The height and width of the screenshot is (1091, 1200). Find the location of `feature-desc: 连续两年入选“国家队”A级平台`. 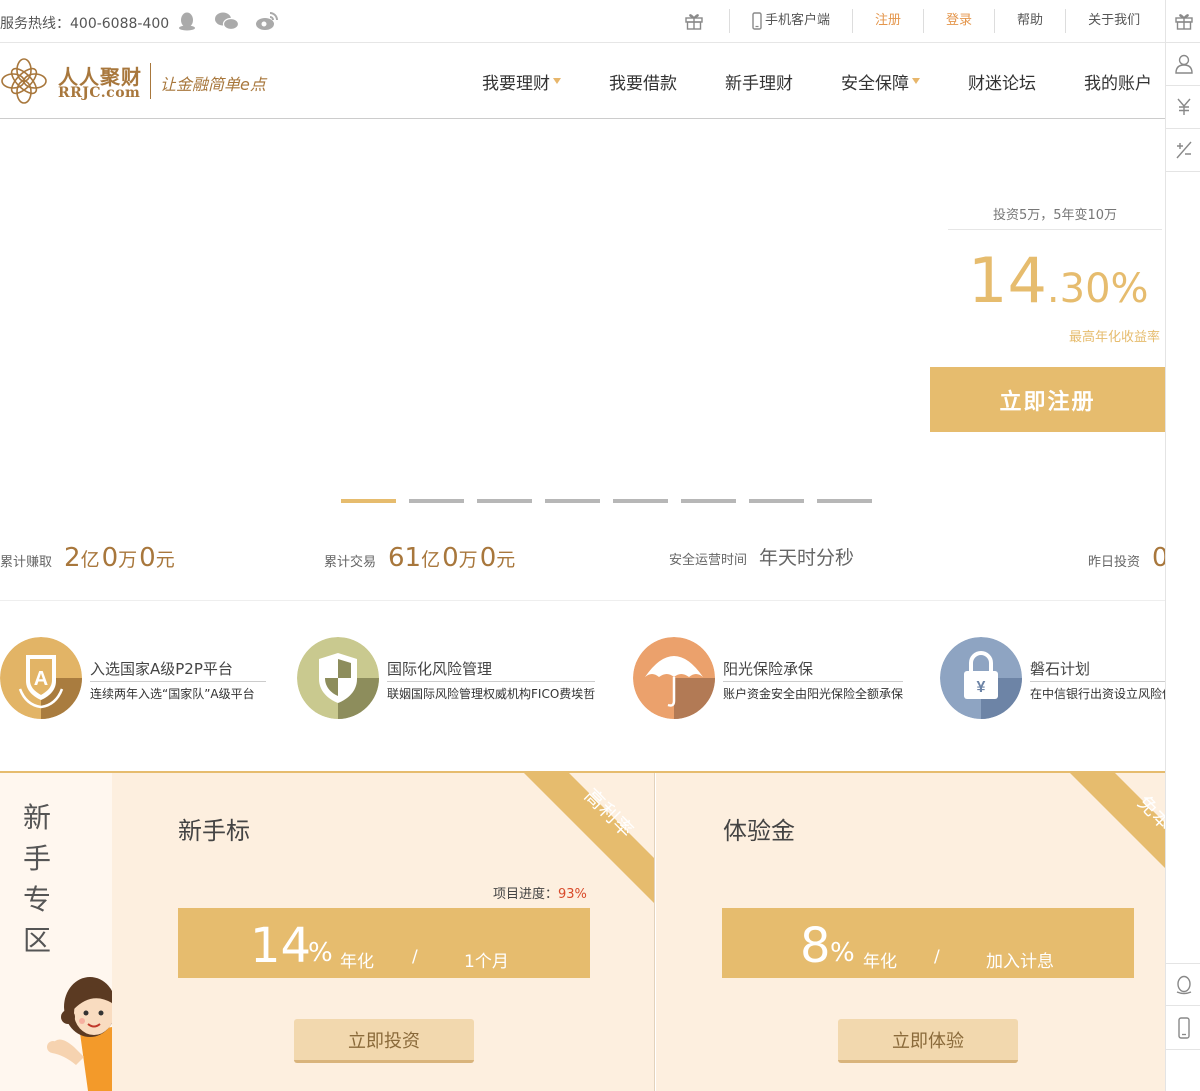

feature-desc: 连续两年入选“国家队”A级平台 is located at coordinates (172, 694).